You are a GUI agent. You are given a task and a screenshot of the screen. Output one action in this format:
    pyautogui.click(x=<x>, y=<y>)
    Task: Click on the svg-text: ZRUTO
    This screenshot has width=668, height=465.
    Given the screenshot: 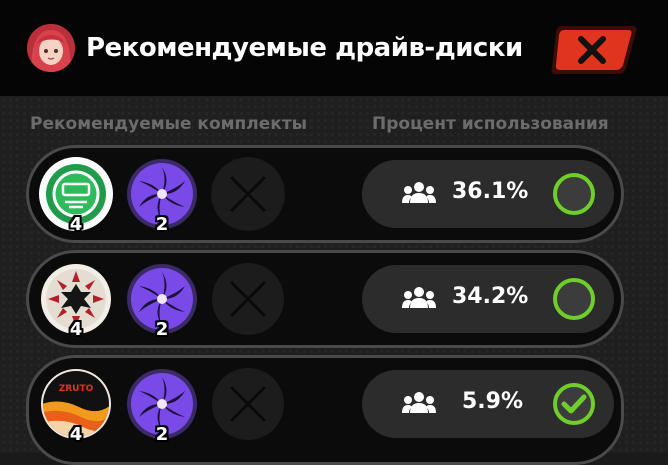 What is the action you would take?
    pyautogui.click(x=76, y=389)
    